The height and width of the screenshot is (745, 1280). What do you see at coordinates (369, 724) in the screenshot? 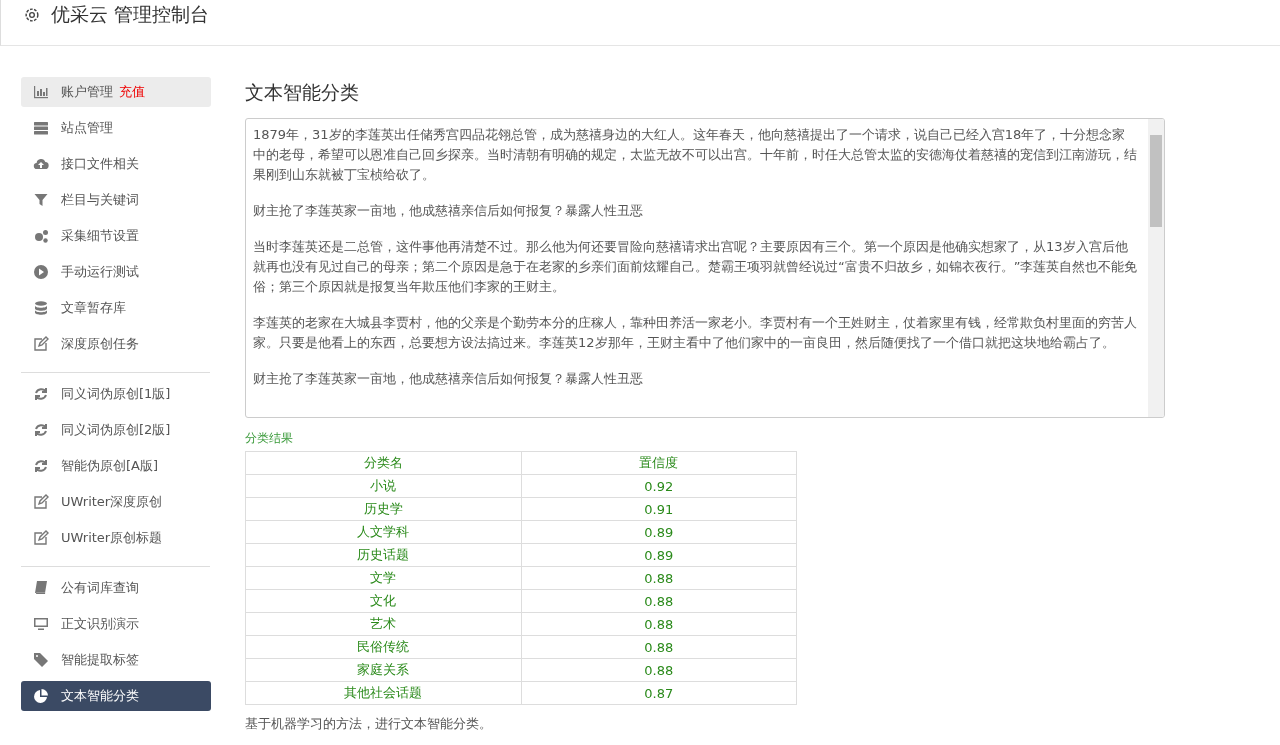
I see `description-text: 基于机器学习的方法，进行文本智能分类。` at bounding box center [369, 724].